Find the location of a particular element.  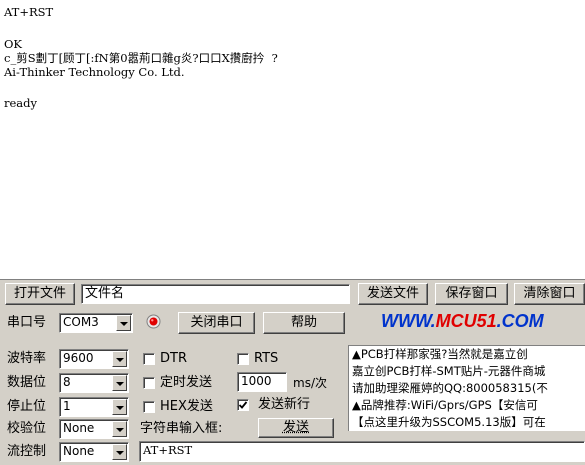

ad-line: ▲品牌推荐:WiFi/Gprs/GPS【安信可 is located at coordinates (445, 405).